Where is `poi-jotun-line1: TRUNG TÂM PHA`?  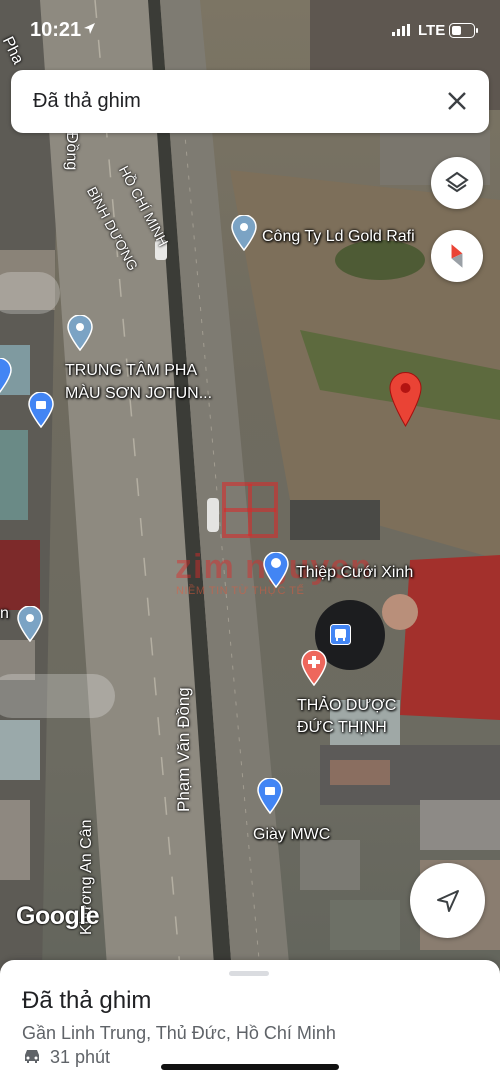 poi-jotun-line1: TRUNG TÂM PHA is located at coordinates (131, 370).